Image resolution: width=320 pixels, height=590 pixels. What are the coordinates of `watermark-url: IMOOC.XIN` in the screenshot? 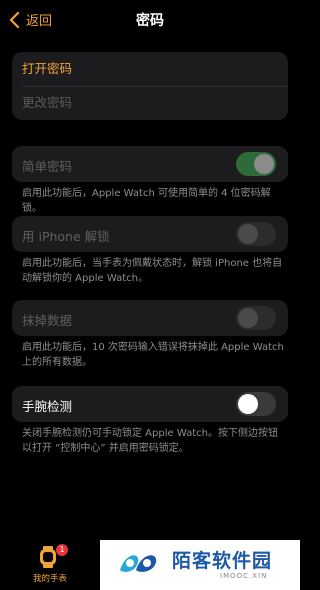 It's located at (244, 576).